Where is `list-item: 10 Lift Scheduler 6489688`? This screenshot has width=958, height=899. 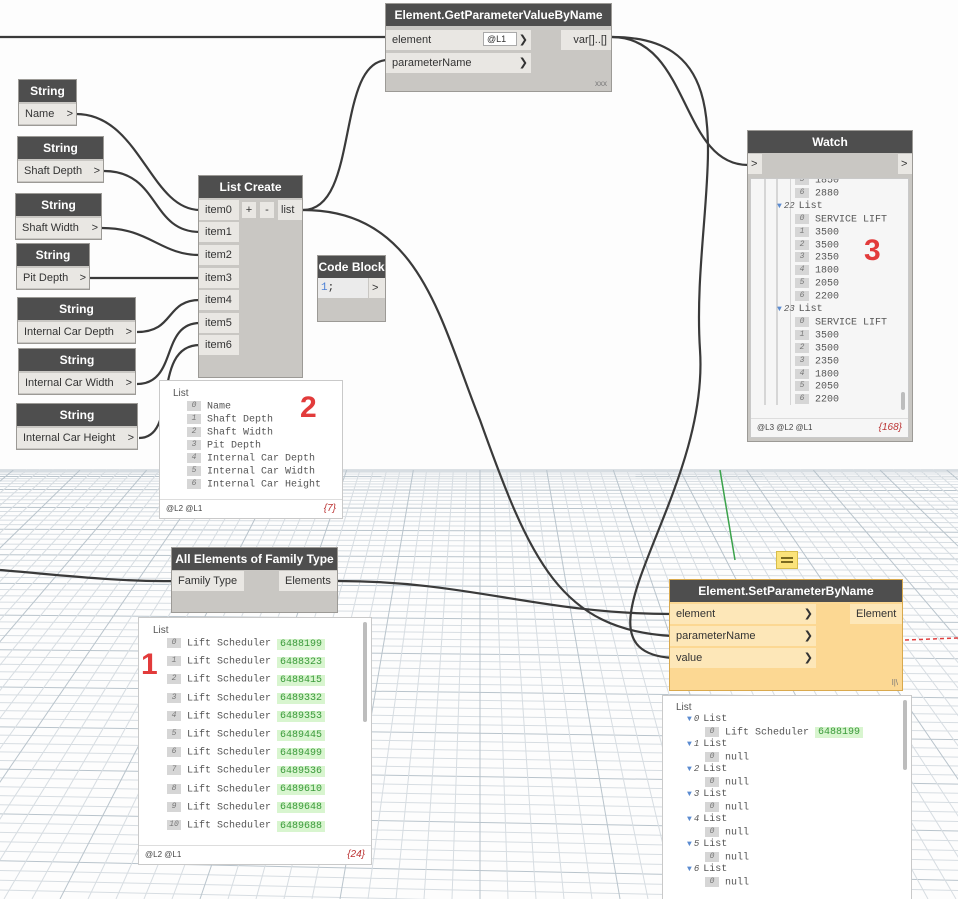 list-item: 10 Lift Scheduler 6489688 is located at coordinates (246, 826).